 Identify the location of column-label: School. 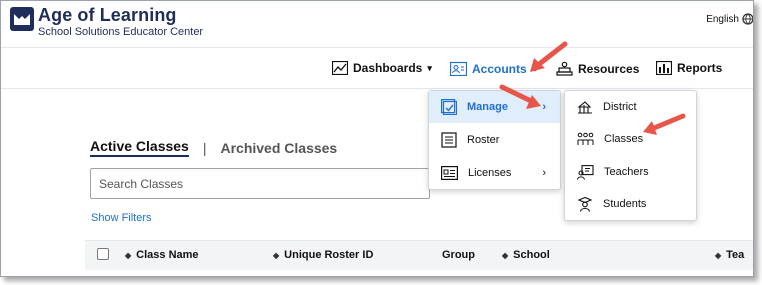
(531, 255).